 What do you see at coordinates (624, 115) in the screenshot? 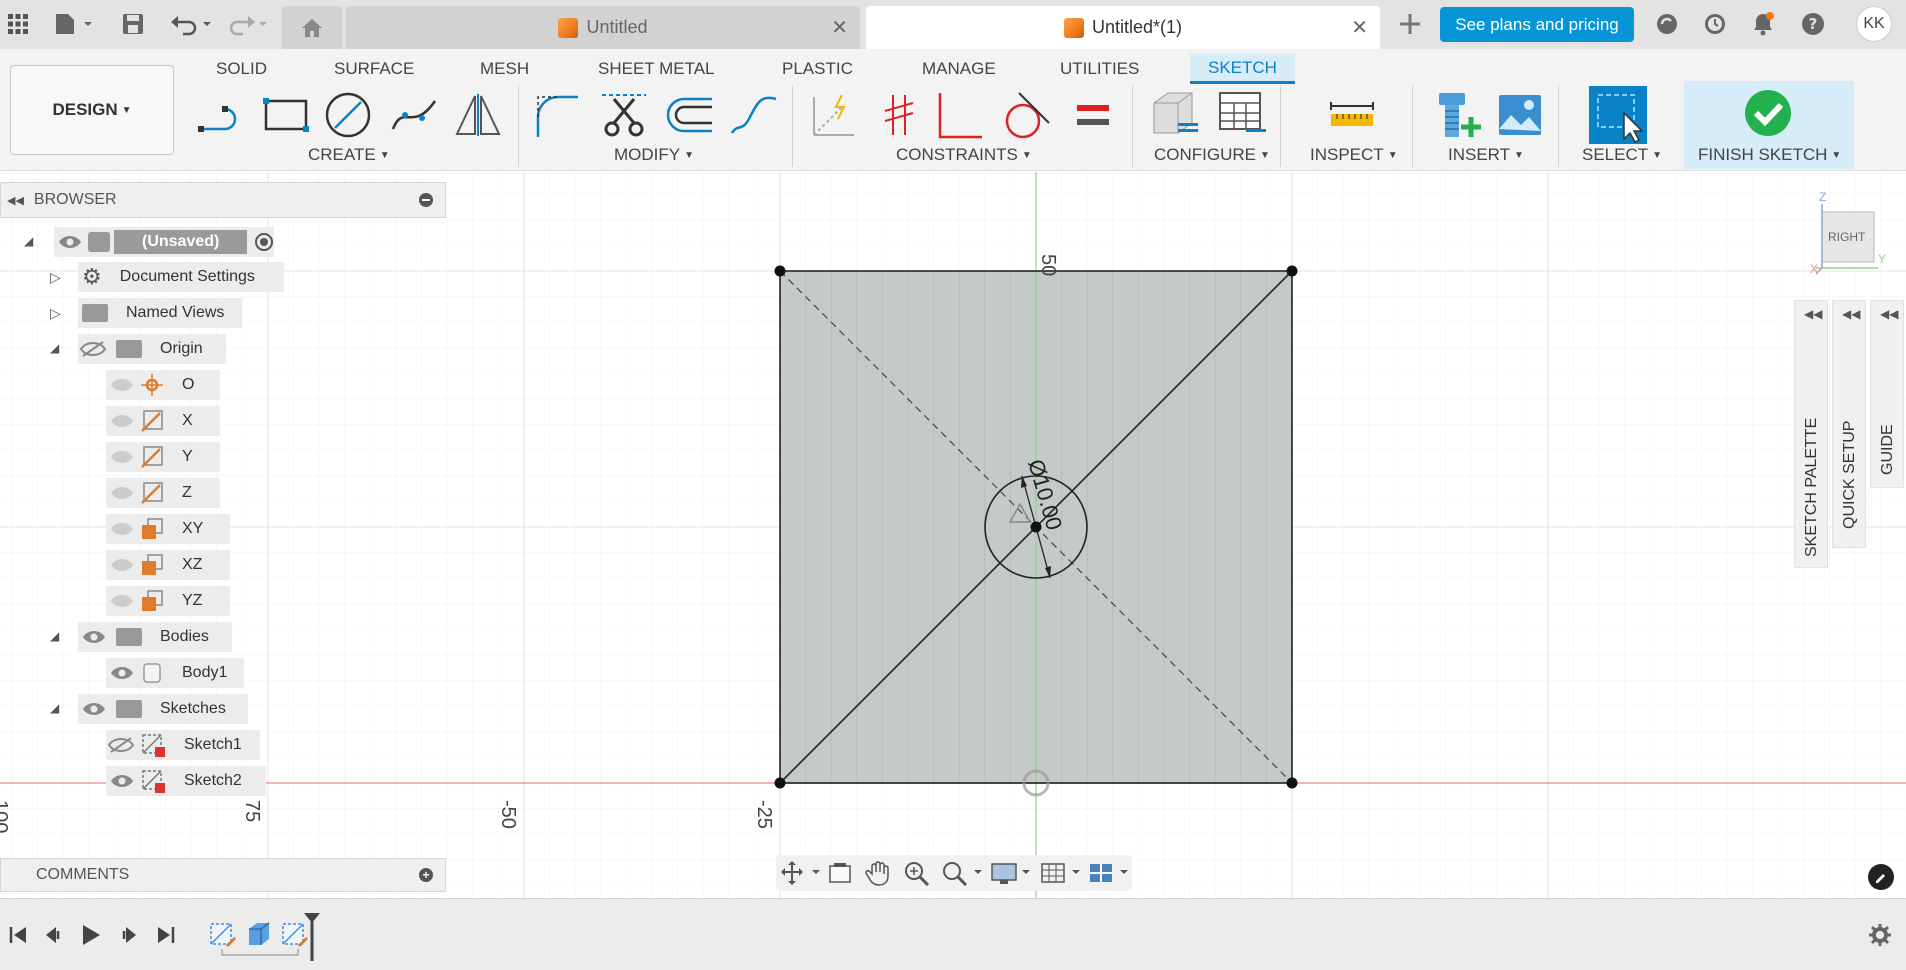
I see `trim-tool-icon` at bounding box center [624, 115].